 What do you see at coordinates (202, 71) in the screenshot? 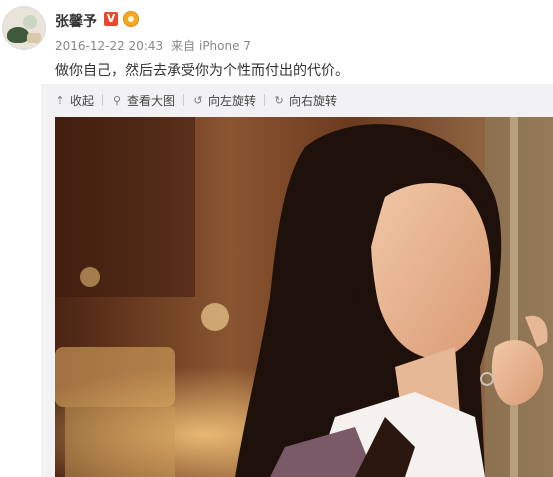
I see `post-text: 做你自己，然后去承受你为个性而付出的代价。` at bounding box center [202, 71].